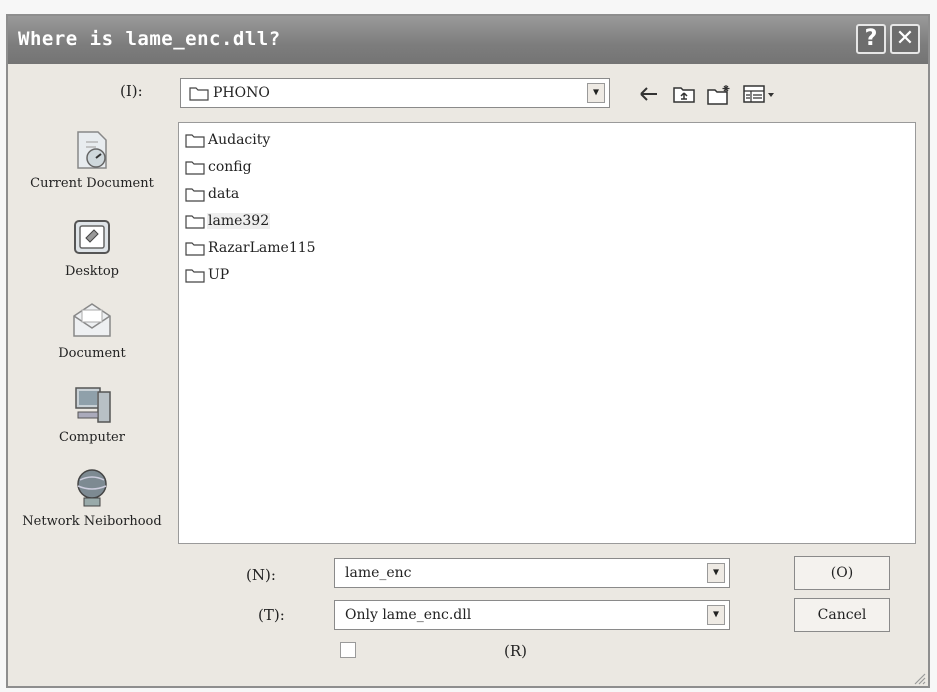  Describe the element at coordinates (759, 96) in the screenshot. I see `view-menu-icon` at that location.